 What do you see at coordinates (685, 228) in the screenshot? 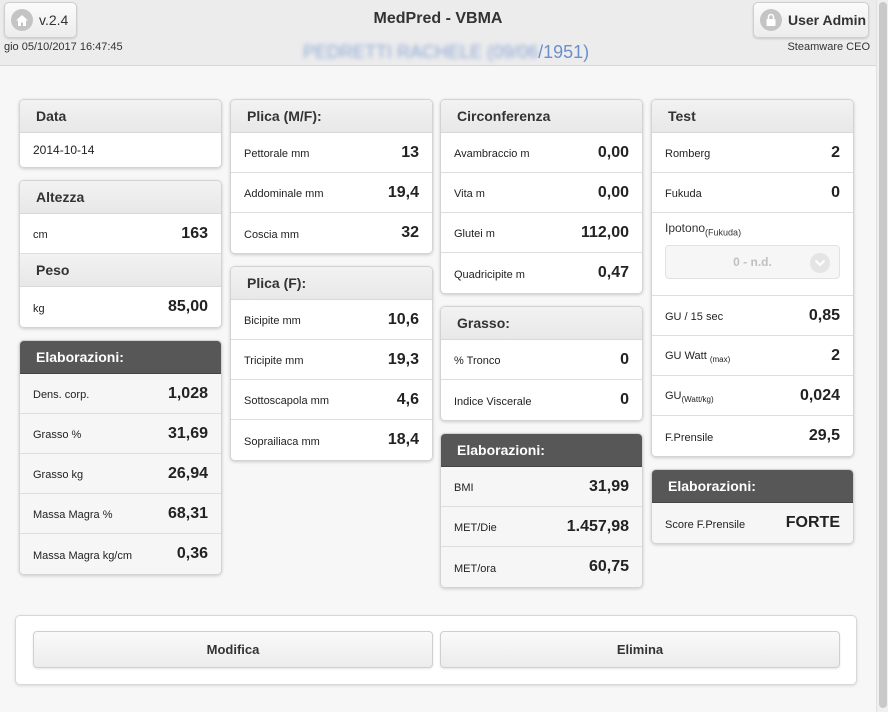
I see `ipotono-label-text: Ipotono` at bounding box center [685, 228].